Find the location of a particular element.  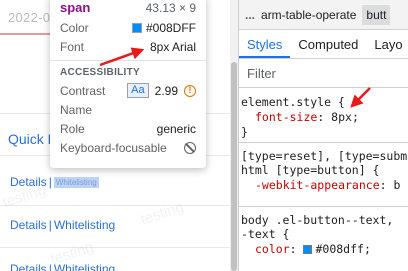

dom-breadcrumb: ... arm-table-operate butt is located at coordinates (323, 15).